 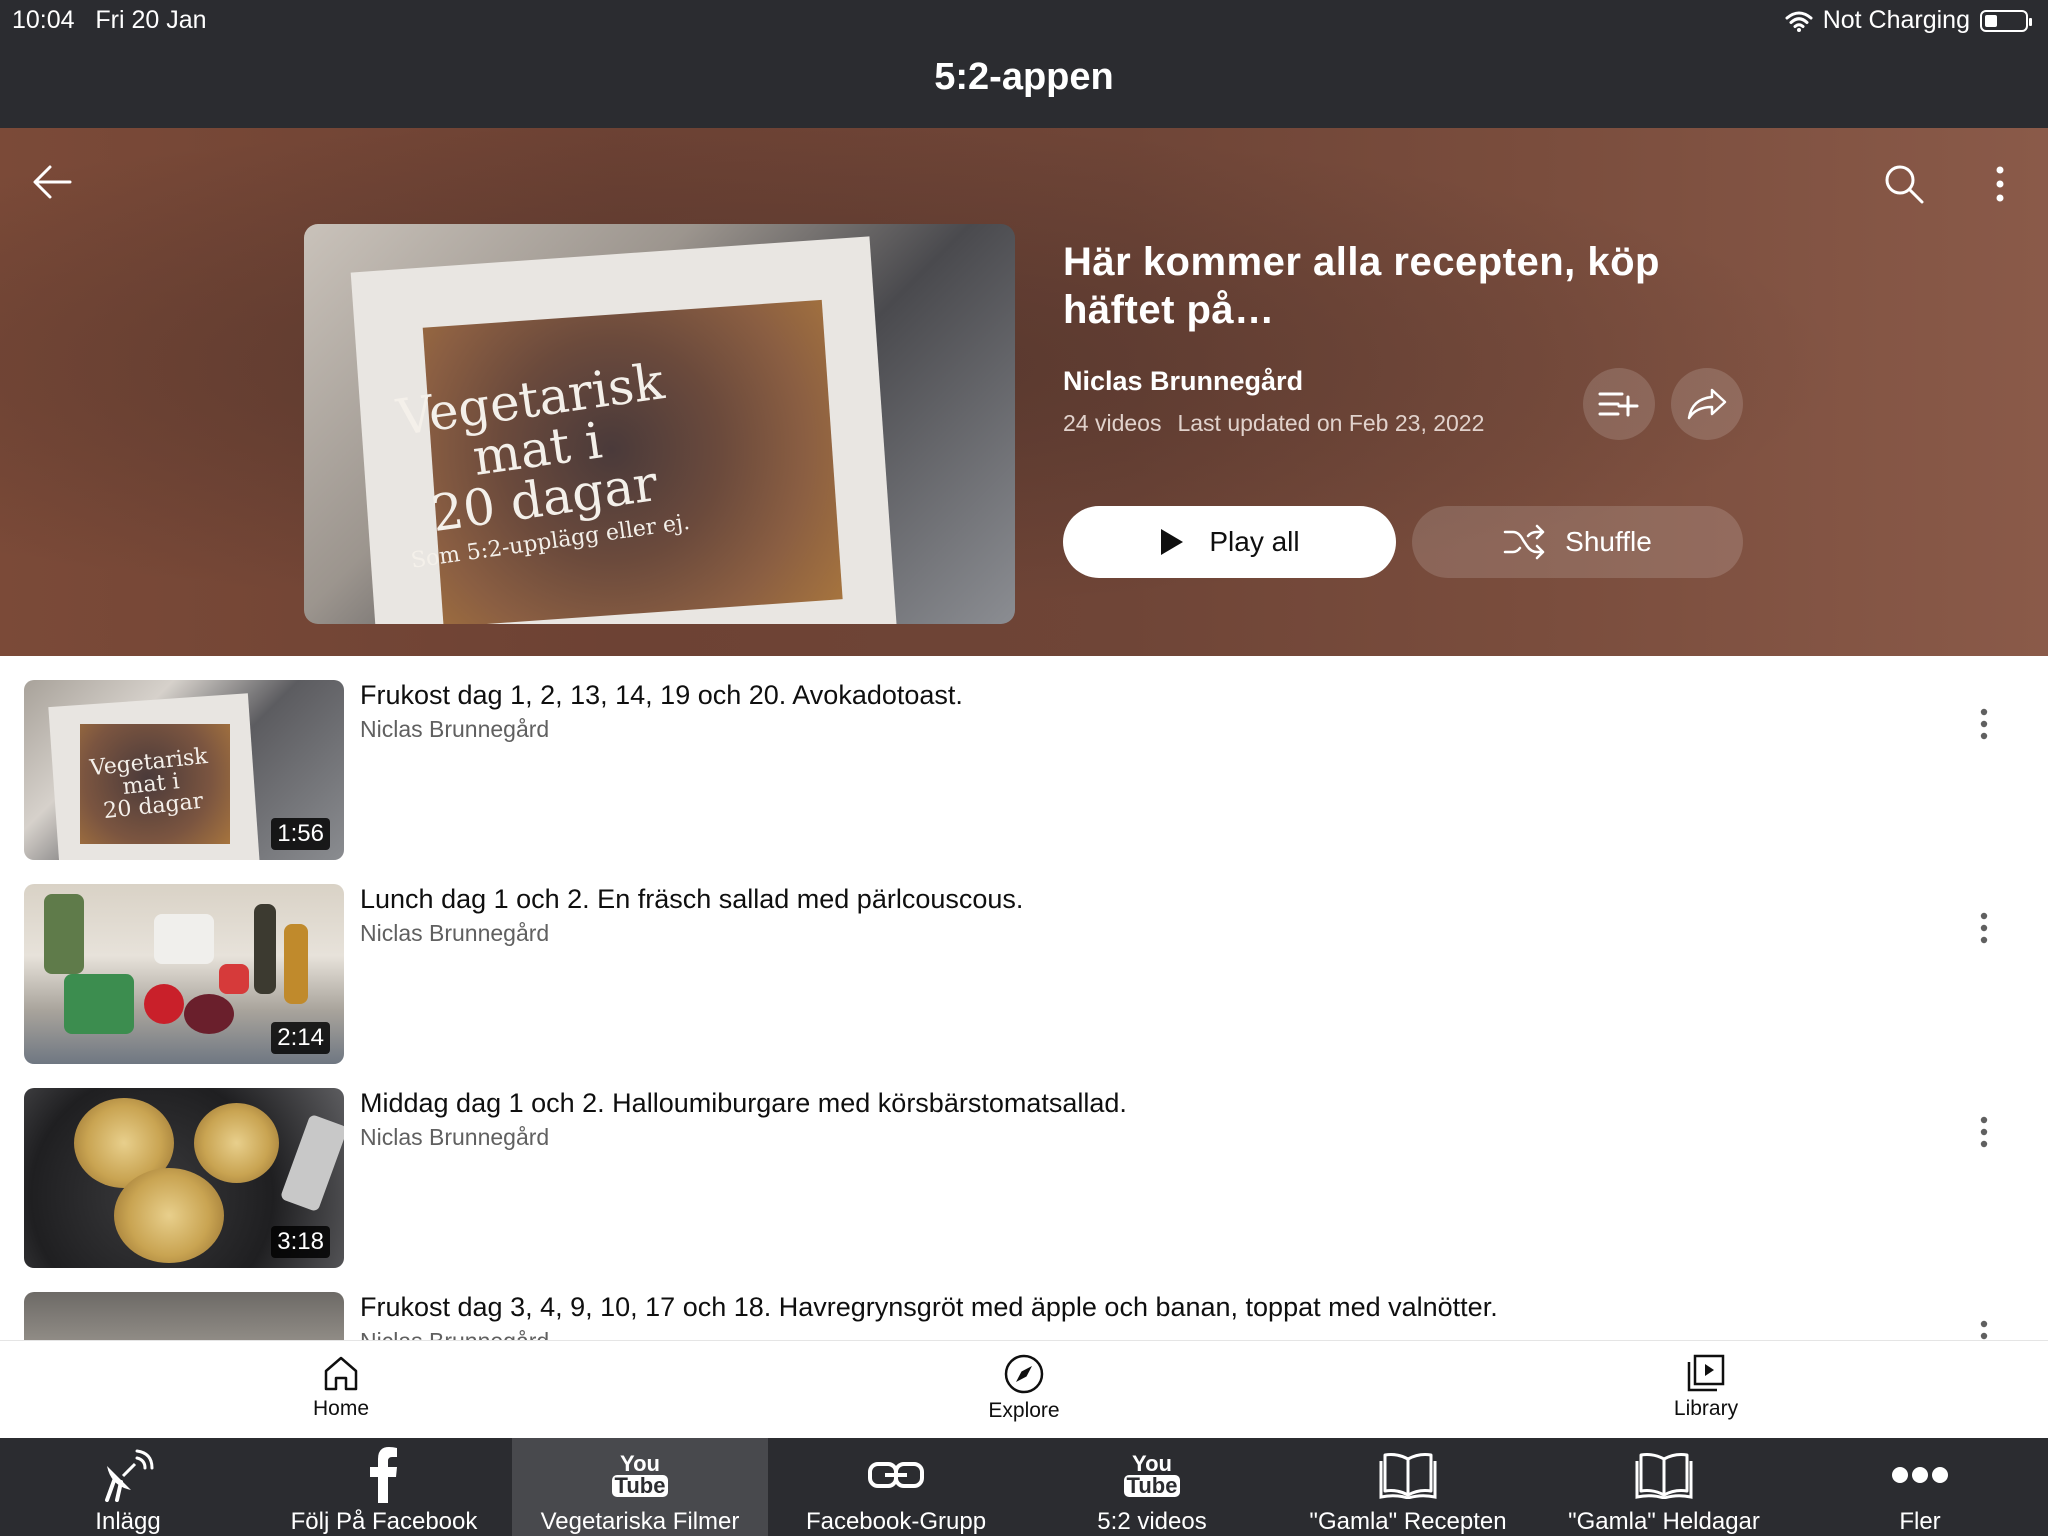 I want to click on status-clock: 10:04, so click(x=43, y=20).